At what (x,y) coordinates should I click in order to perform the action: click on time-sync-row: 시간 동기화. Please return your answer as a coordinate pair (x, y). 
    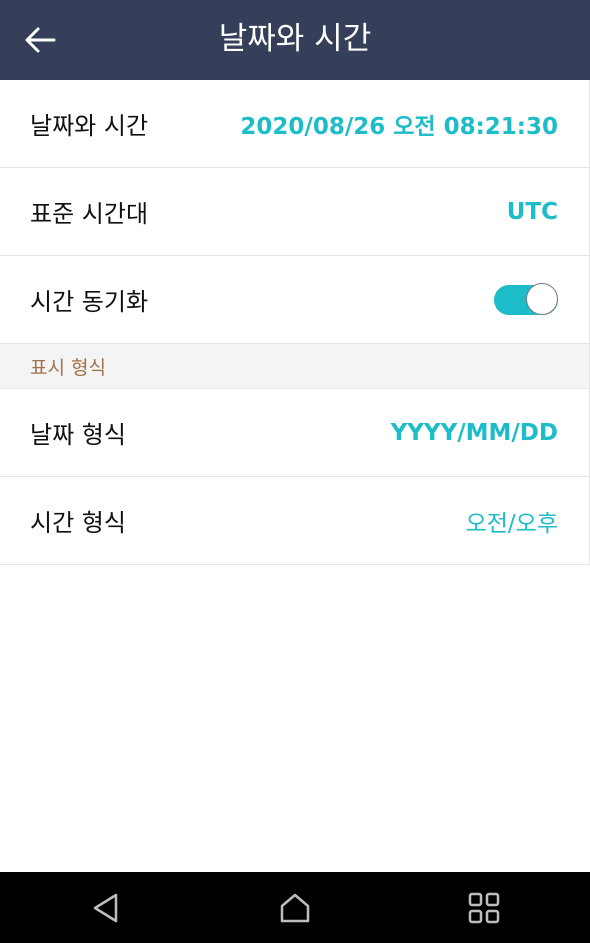
    Looking at the image, I should click on (294, 300).